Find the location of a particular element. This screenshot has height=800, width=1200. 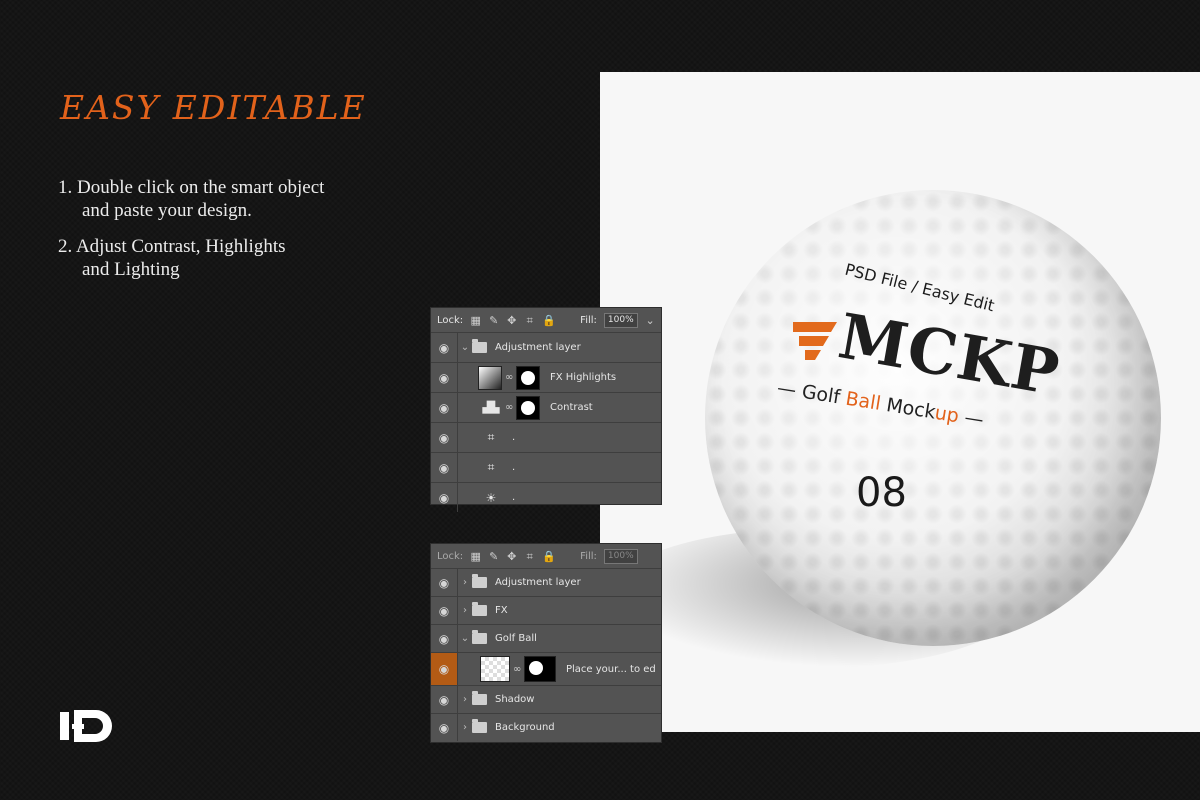

layer-name: Background is located at coordinates (525, 727).